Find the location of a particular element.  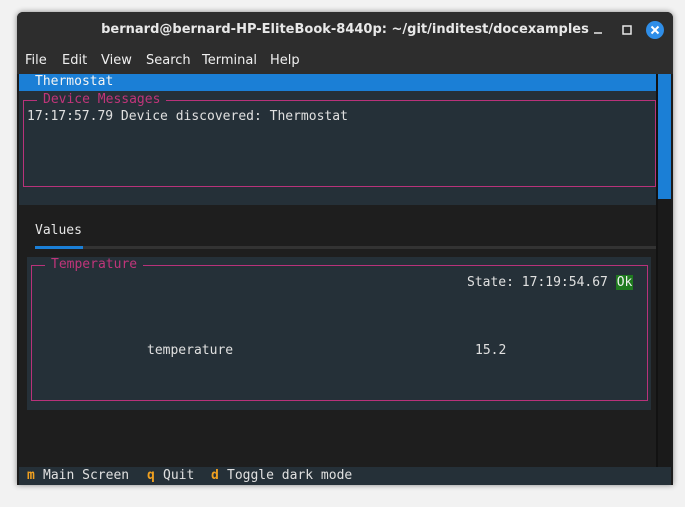

maximize-icon is located at coordinates (627, 30).